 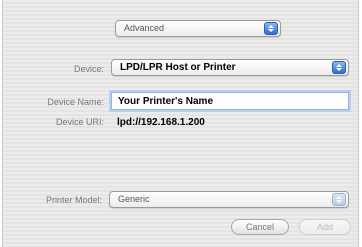 I want to click on printer-model-value: Generic, so click(x=134, y=199).